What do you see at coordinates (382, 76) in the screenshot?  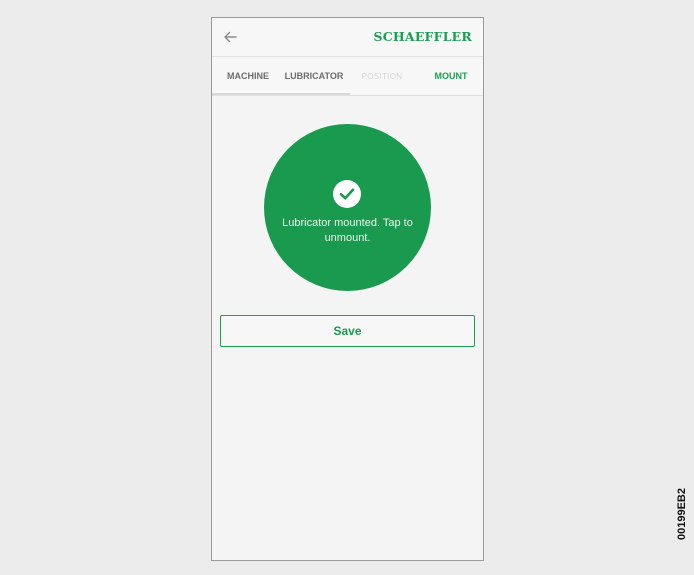 I see `tab-position: POSITION` at bounding box center [382, 76].